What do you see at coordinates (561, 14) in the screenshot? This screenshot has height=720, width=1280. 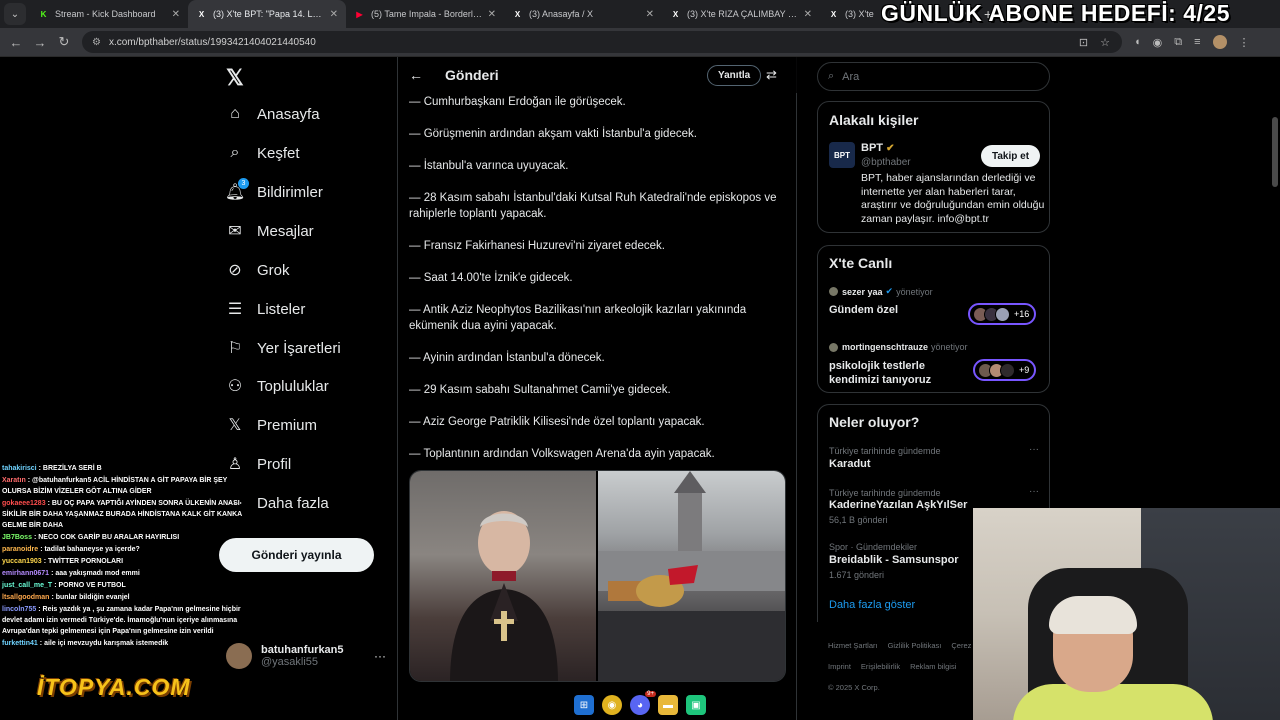 I see `tab-title: (3) Anasayfa / X` at bounding box center [561, 14].